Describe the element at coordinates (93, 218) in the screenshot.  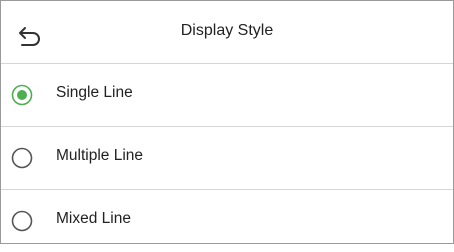
I see `option-label: Mixed Line` at that location.